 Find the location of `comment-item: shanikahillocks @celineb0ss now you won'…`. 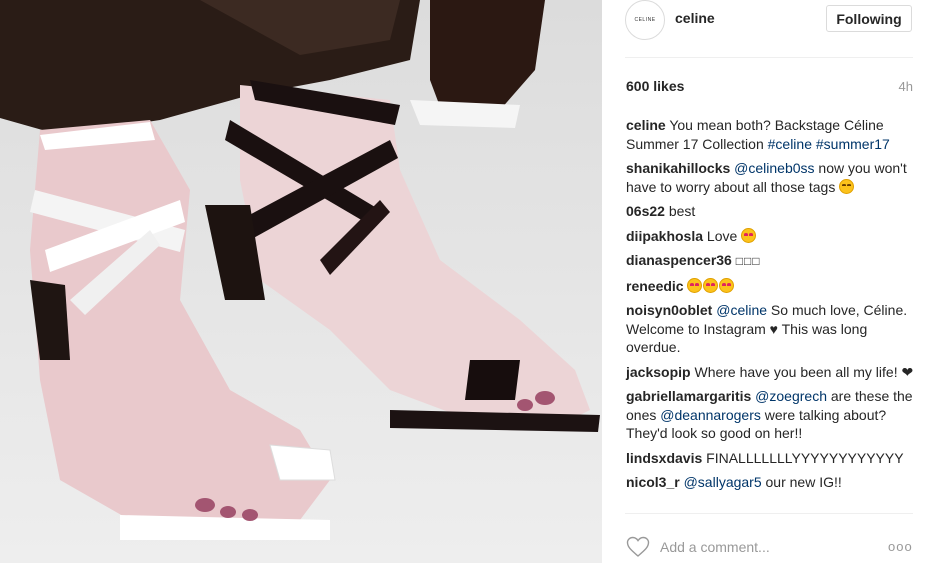

comment-item: shanikahillocks @celineb0ss now you won'… is located at coordinates (771, 177).